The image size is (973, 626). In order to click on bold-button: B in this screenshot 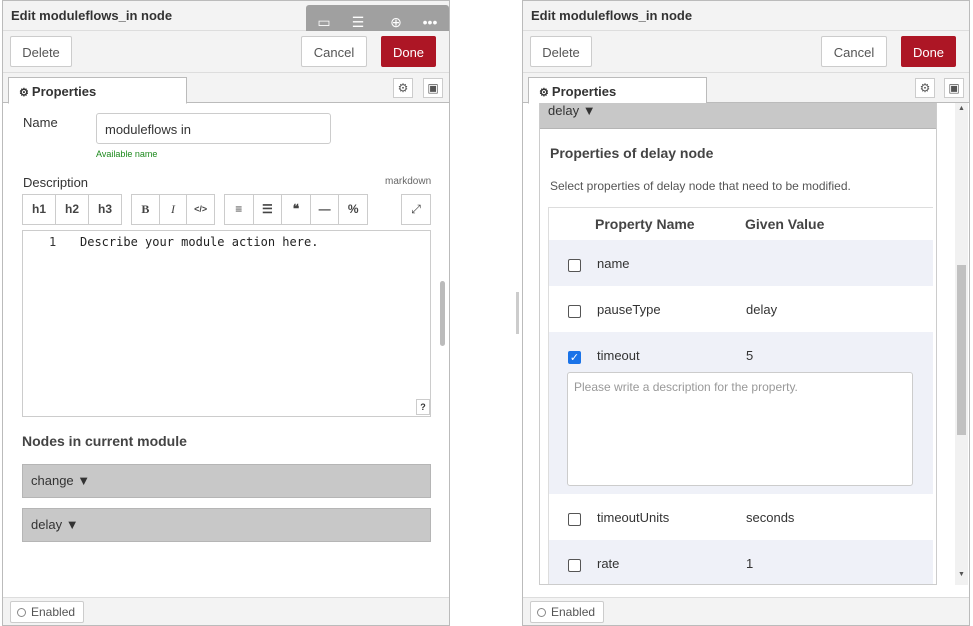, I will do `click(146, 209)`.